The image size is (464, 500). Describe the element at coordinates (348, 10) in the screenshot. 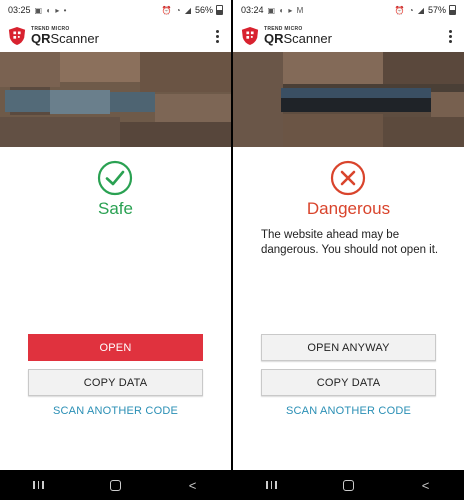

I see `status-bar: 03:24 ▣ ◐ ▸ M ⏰ ◔ ◢ 57%` at that location.